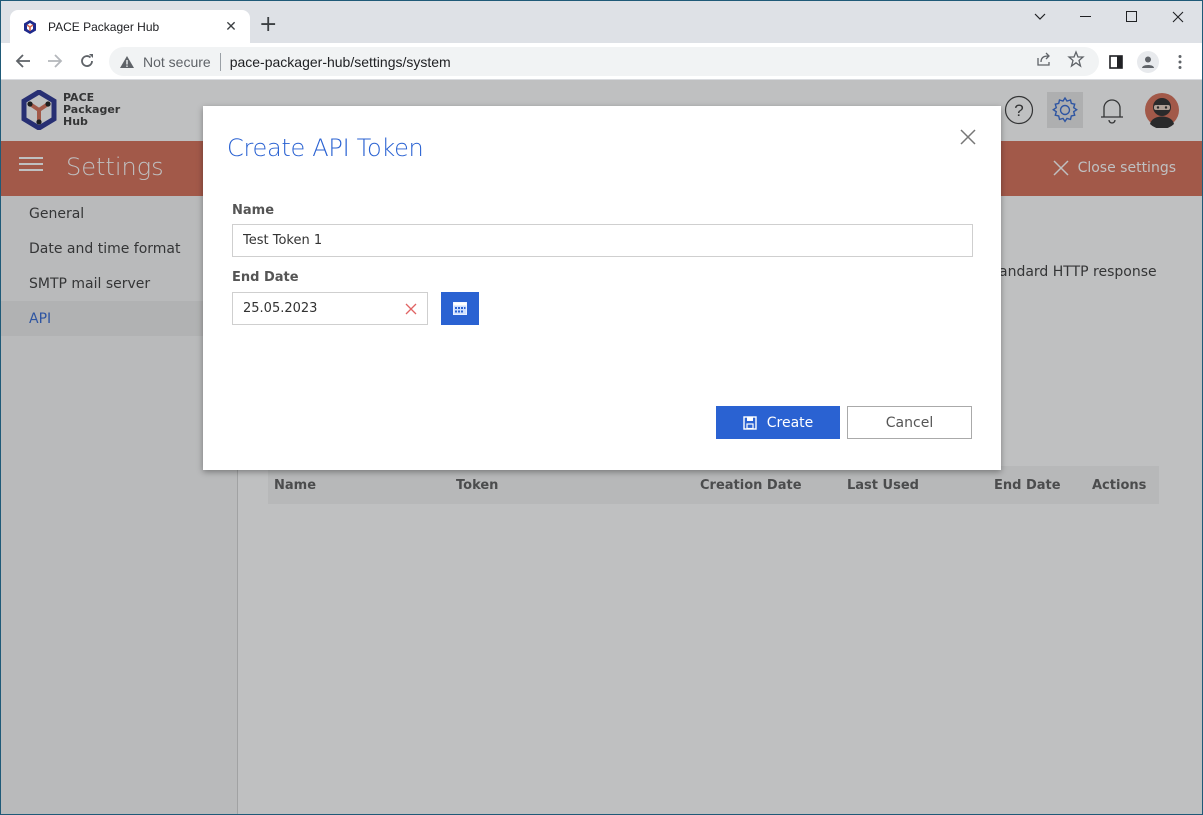  What do you see at coordinates (87, 61) in the screenshot?
I see `reload-icon` at bounding box center [87, 61].